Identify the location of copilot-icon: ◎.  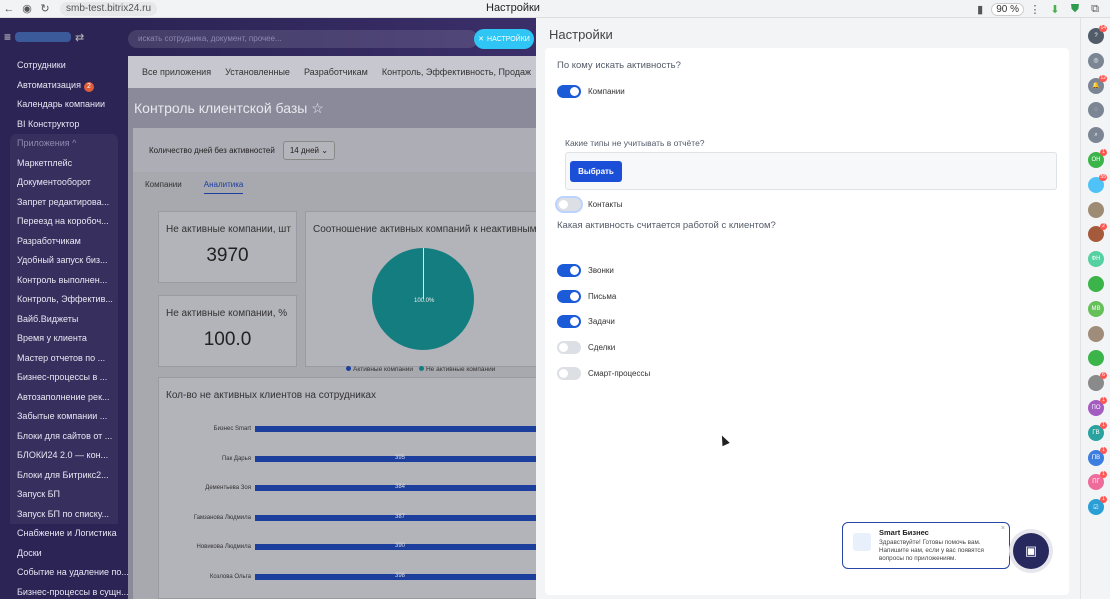
(1096, 60).